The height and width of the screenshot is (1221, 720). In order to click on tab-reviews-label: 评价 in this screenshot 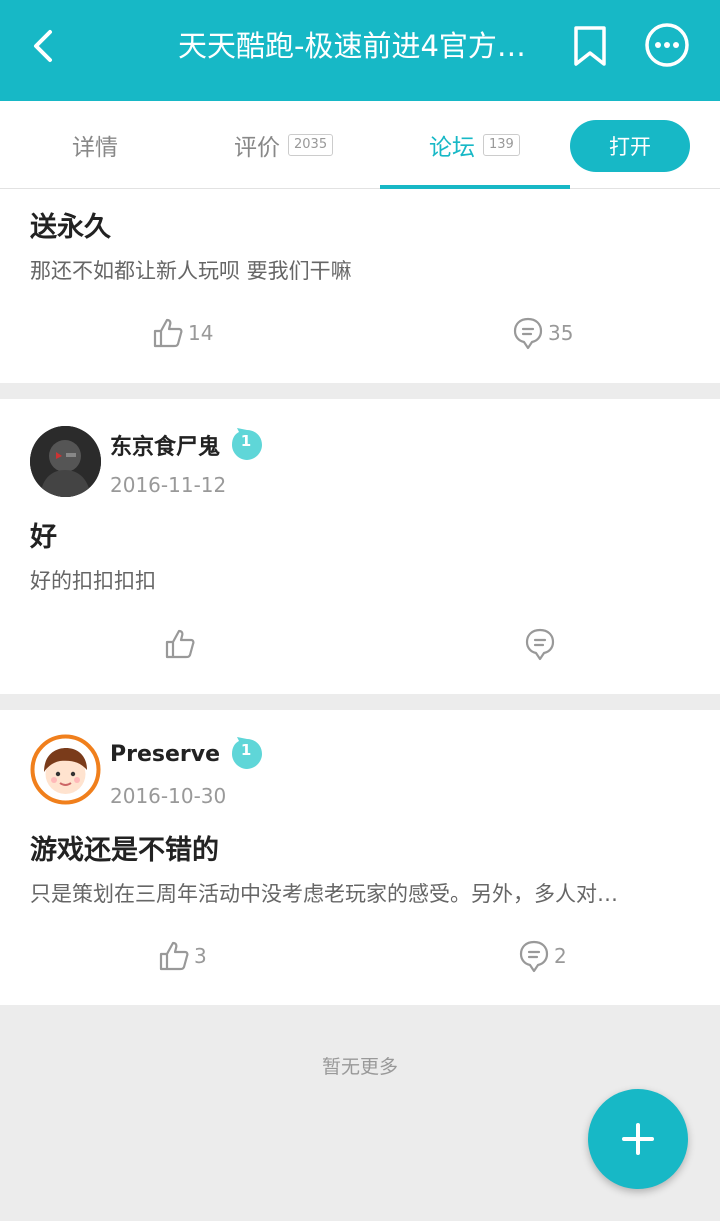, I will do `click(257, 148)`.